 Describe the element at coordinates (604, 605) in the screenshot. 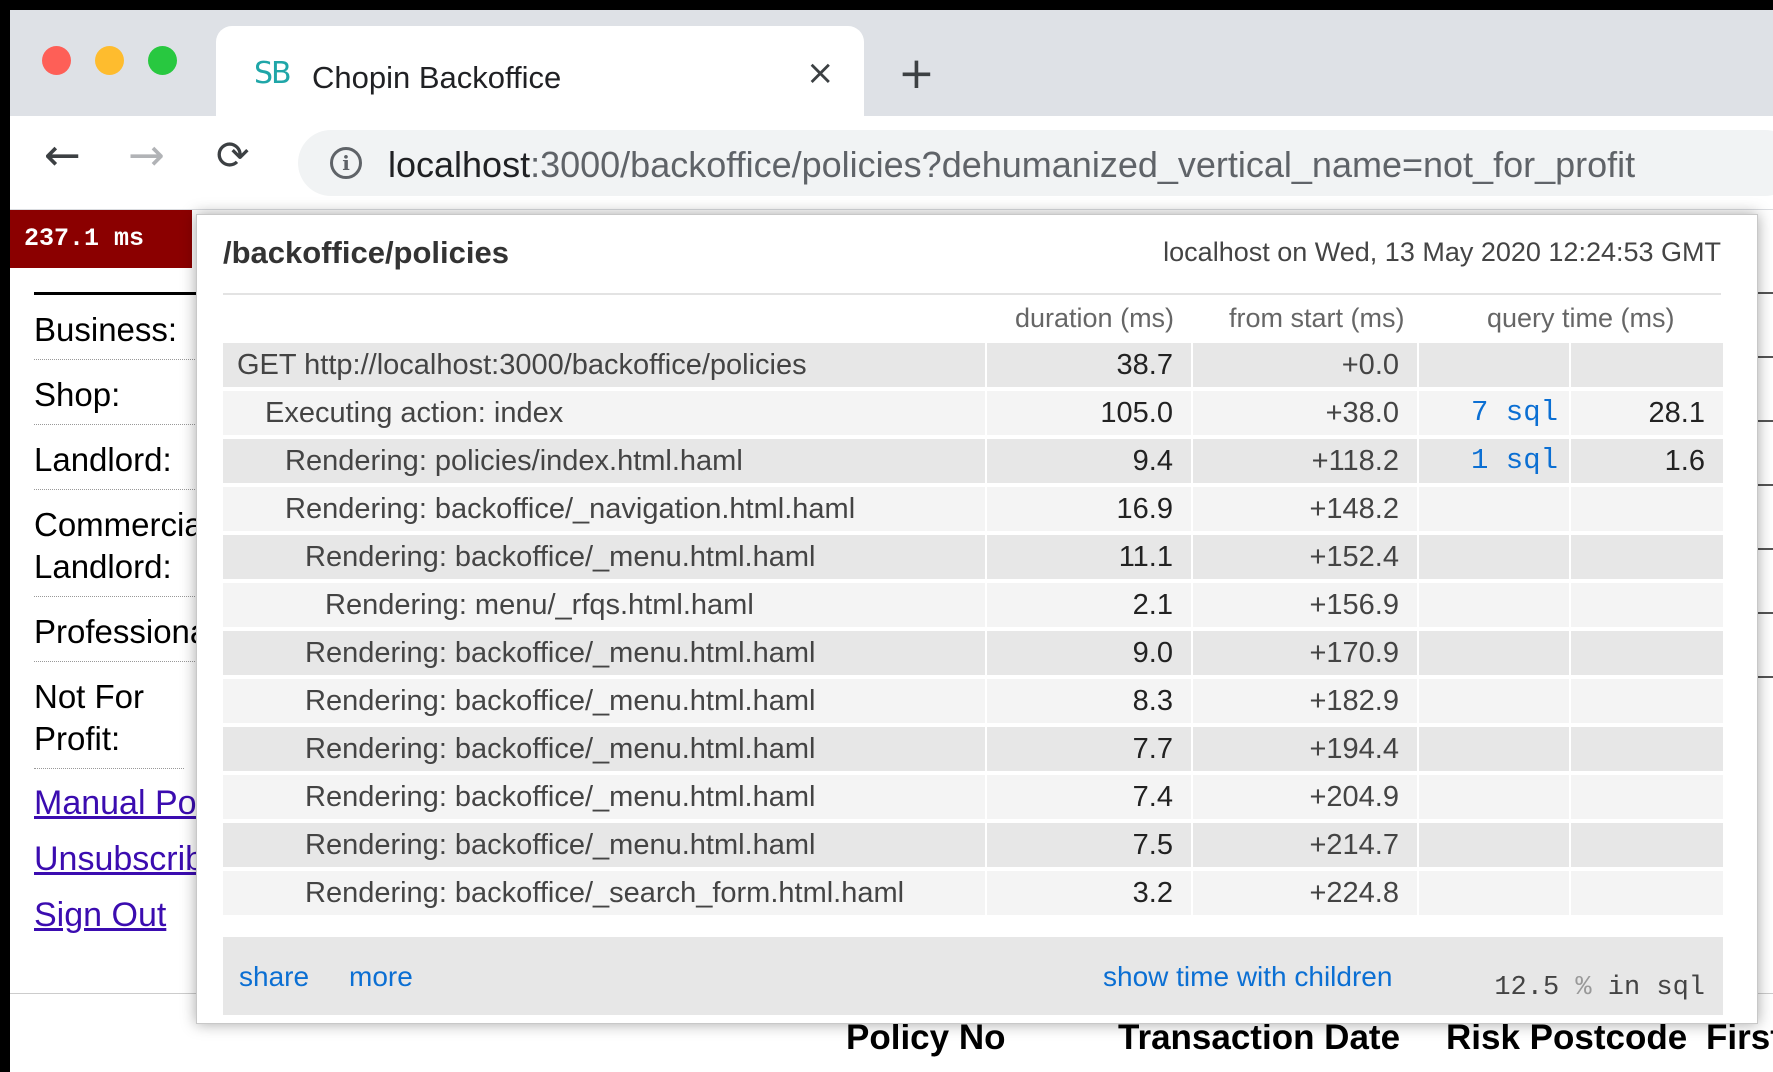

I see `step-name: Rendering: menu/_rfqs.html.haml` at that location.